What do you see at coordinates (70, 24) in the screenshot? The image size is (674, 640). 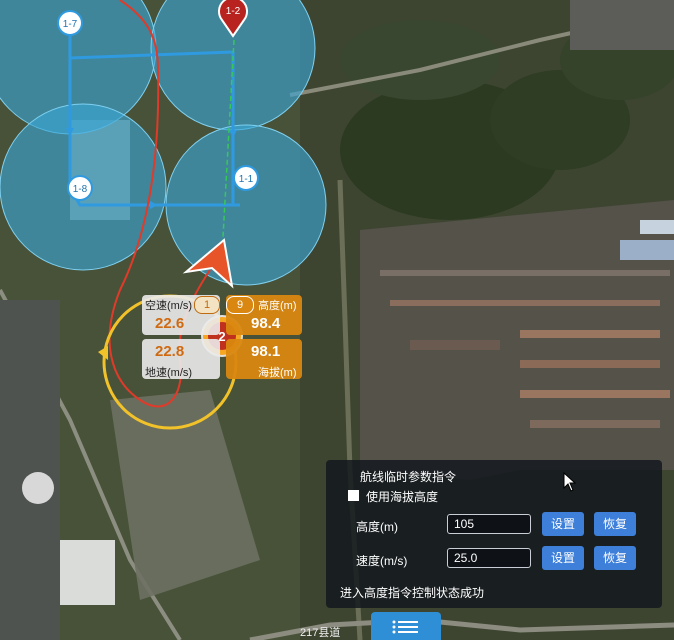 I see `waypoint-label-1-7: 1-7` at bounding box center [70, 24].